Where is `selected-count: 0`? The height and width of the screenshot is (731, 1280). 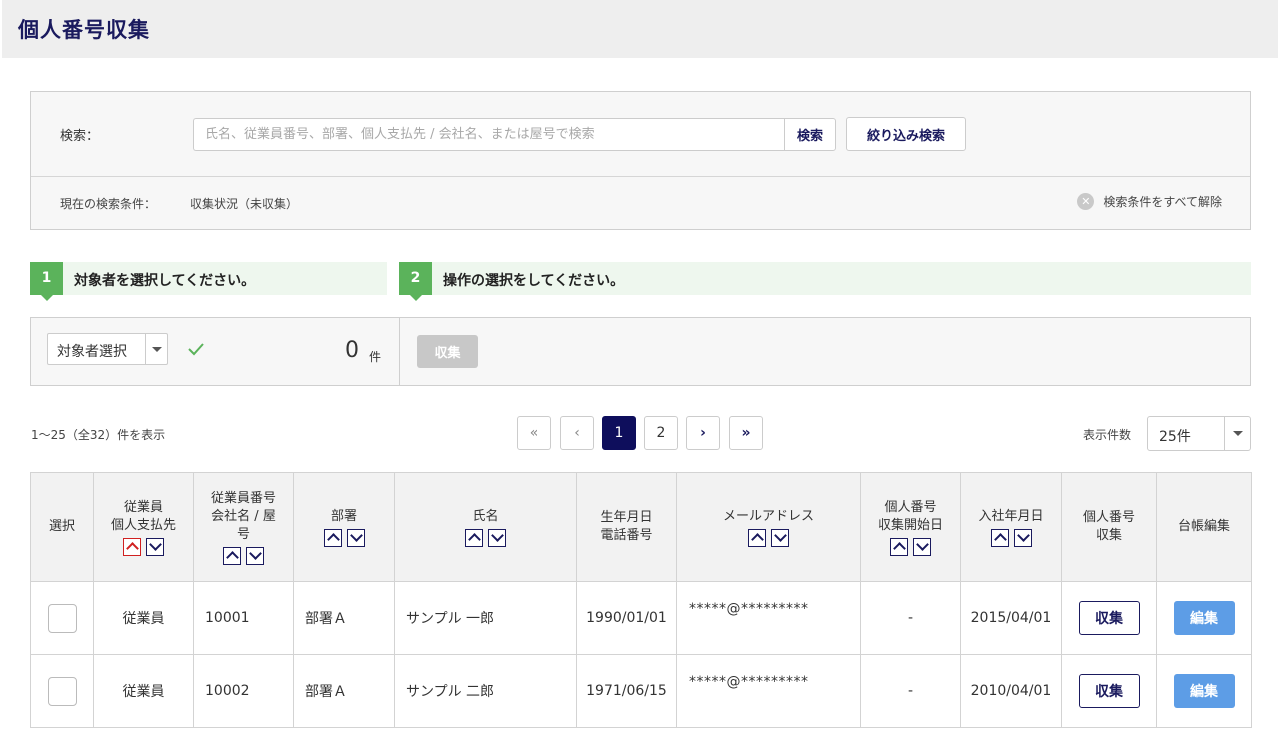
selected-count: 0 is located at coordinates (352, 350).